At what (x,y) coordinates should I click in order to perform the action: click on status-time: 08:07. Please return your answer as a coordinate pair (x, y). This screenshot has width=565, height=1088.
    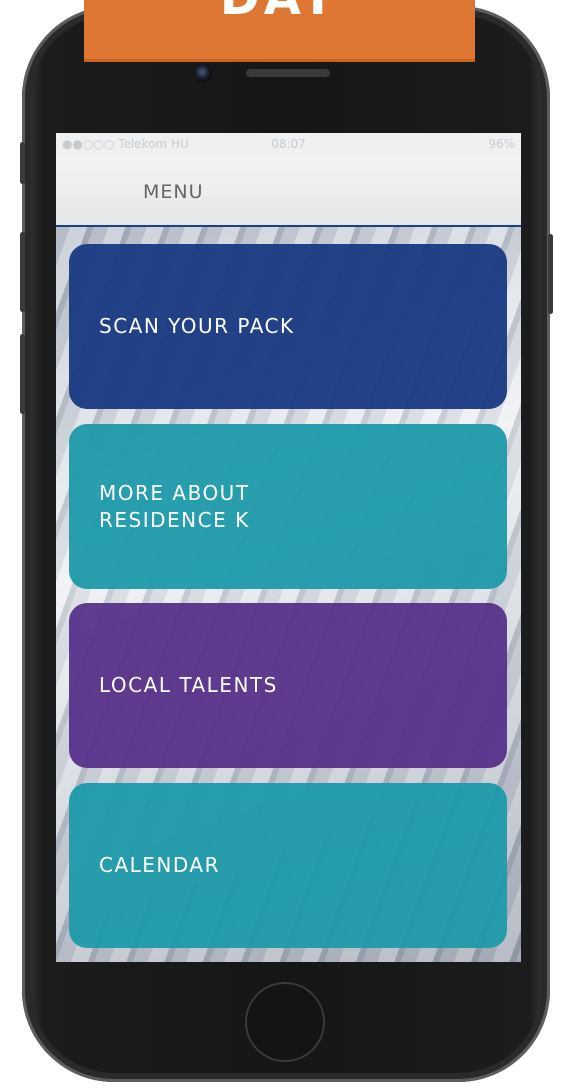
    Looking at the image, I should click on (288, 144).